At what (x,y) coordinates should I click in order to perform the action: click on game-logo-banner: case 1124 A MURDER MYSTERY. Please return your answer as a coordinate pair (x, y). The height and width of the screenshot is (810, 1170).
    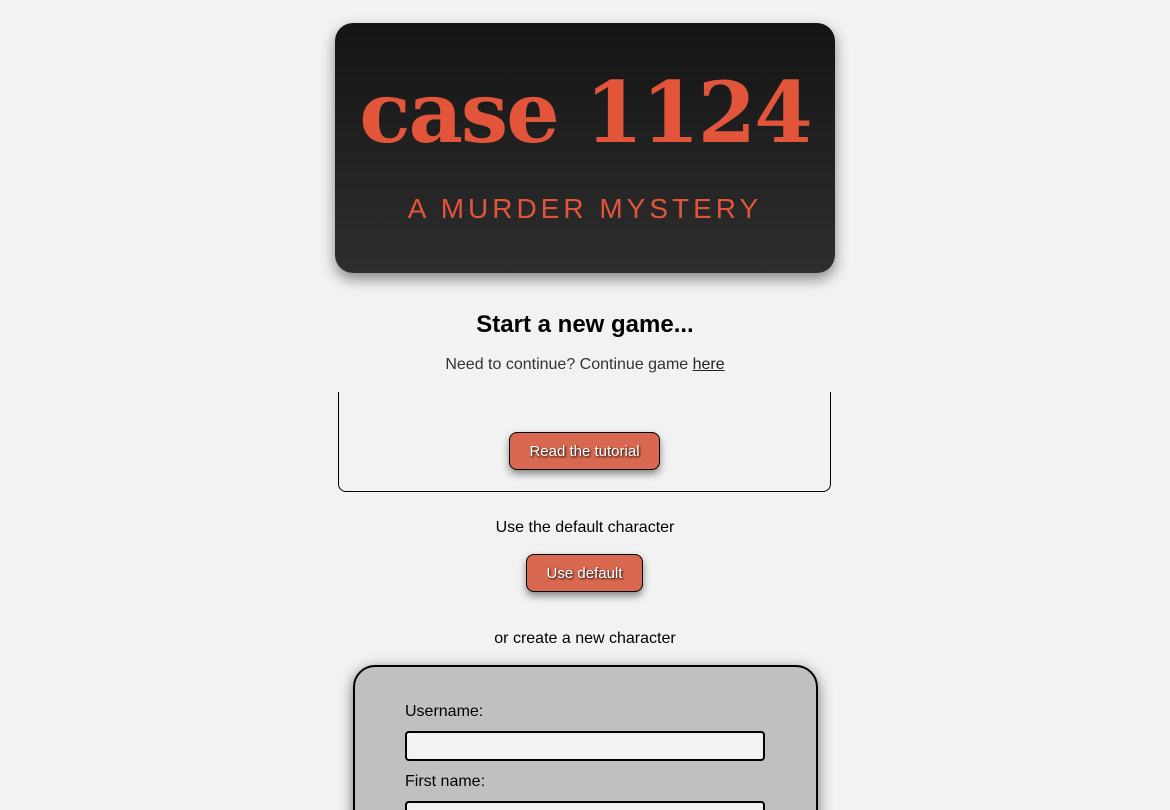
    Looking at the image, I should click on (585, 148).